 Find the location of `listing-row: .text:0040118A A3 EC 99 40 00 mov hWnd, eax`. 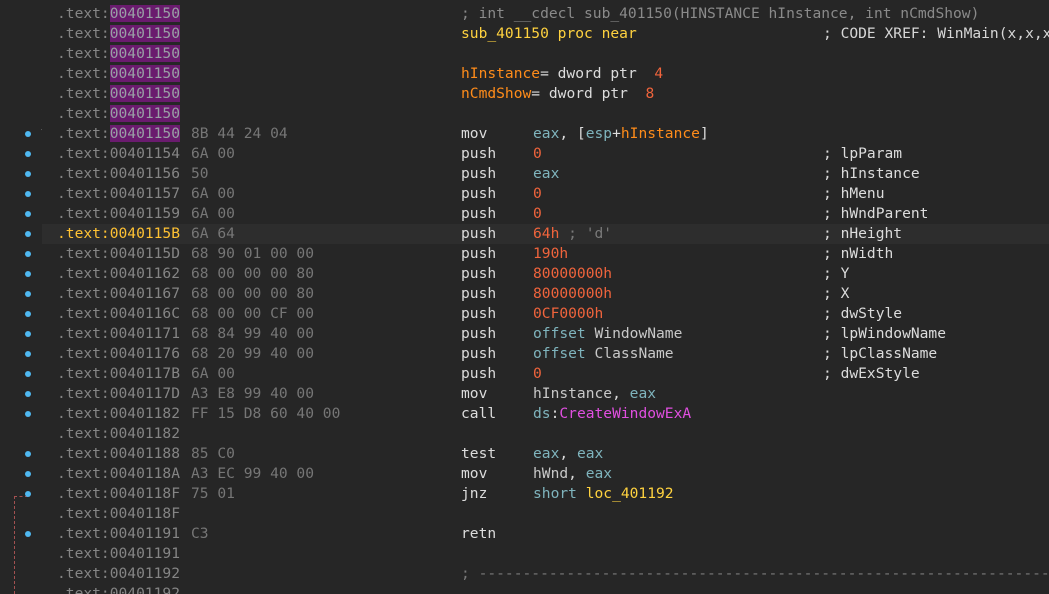

listing-row: .text:0040118A A3 EC 99 40 00 mov hWnd, eax is located at coordinates (545, 474).